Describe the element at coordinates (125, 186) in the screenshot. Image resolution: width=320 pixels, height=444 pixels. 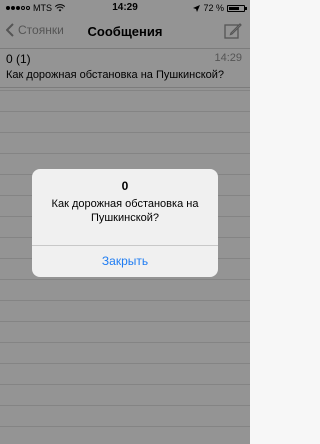
I see `alert-title: 0` at that location.